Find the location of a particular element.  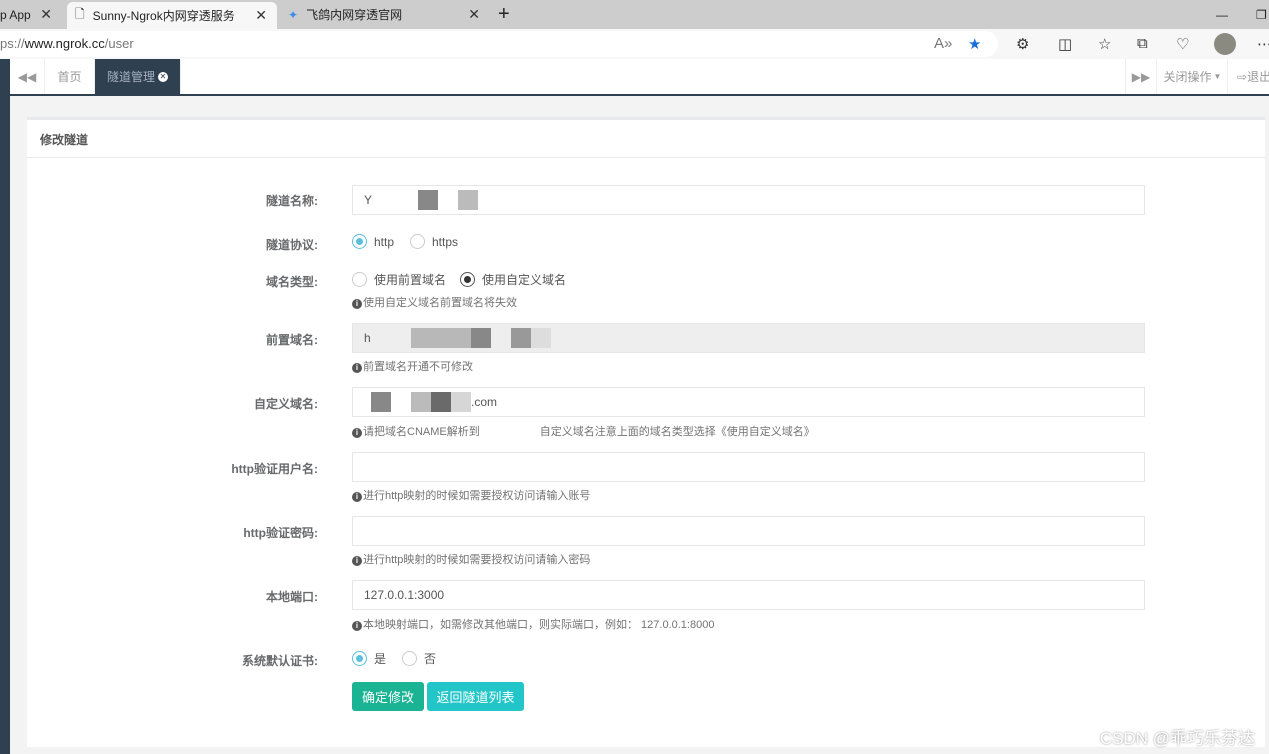

favorites-icon: ☆ is located at coordinates (1104, 44).